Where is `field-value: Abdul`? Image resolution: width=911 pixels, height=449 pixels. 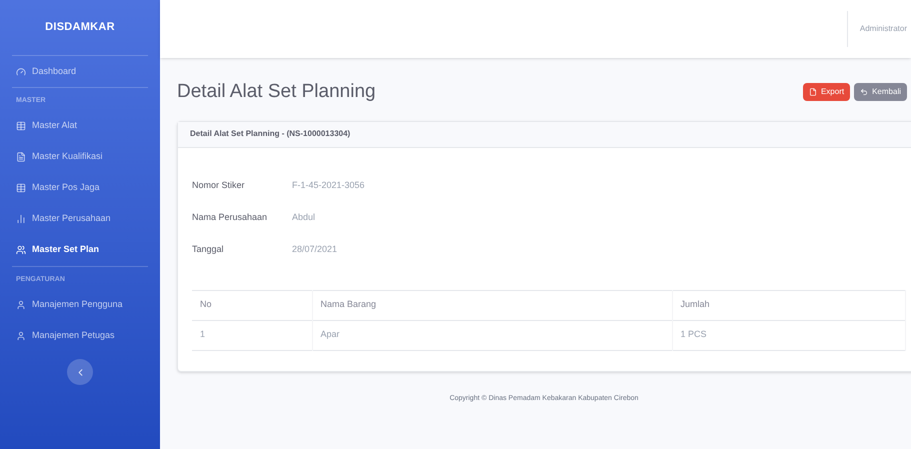 field-value: Abdul is located at coordinates (304, 217).